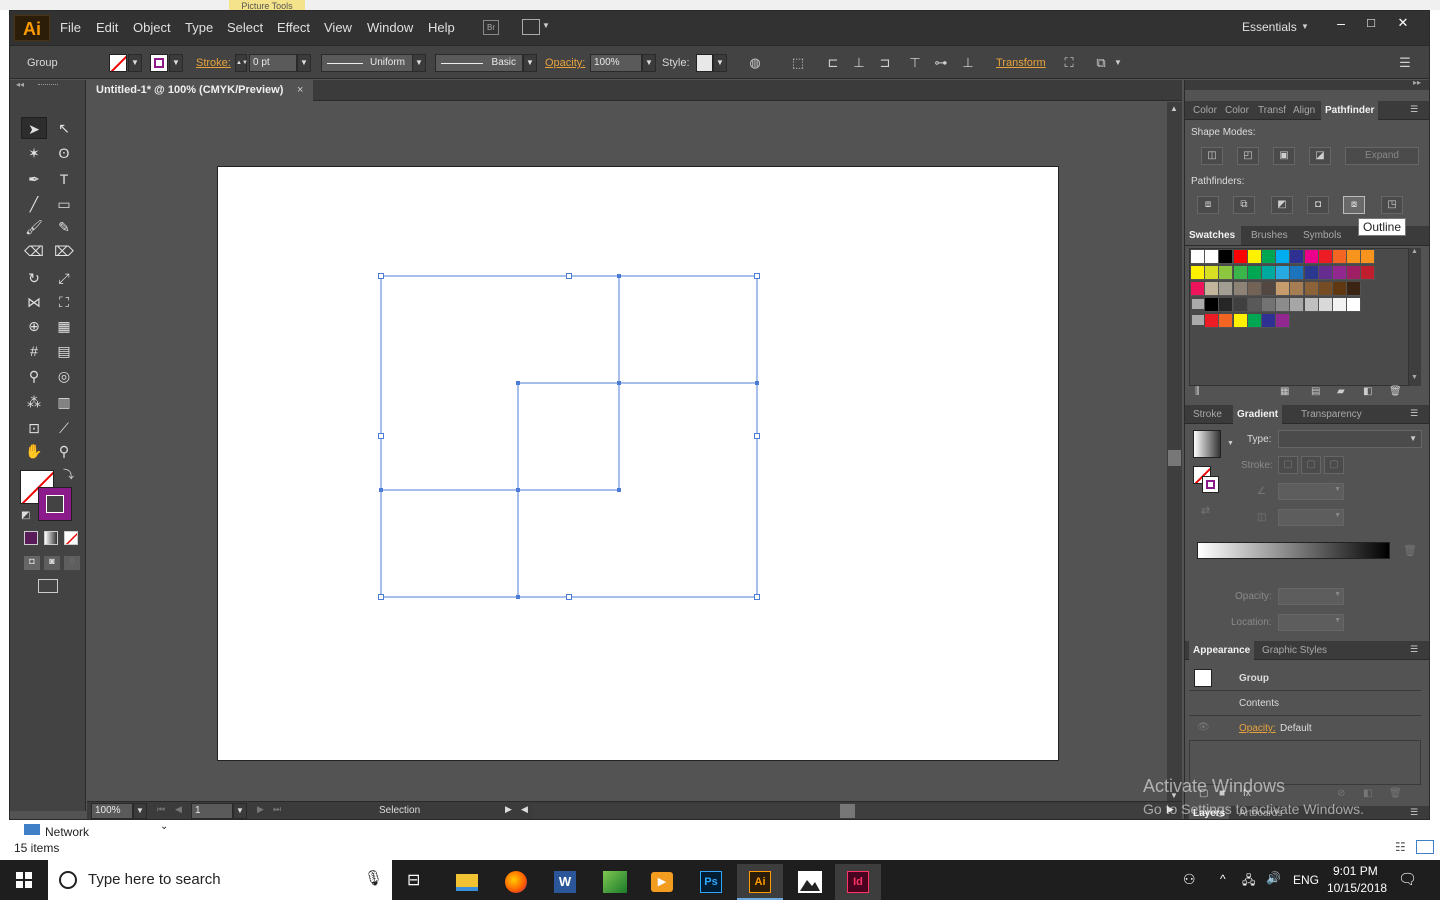  Describe the element at coordinates (524, 809) in the screenshot. I see `scroll-left-icon: ◀` at that location.